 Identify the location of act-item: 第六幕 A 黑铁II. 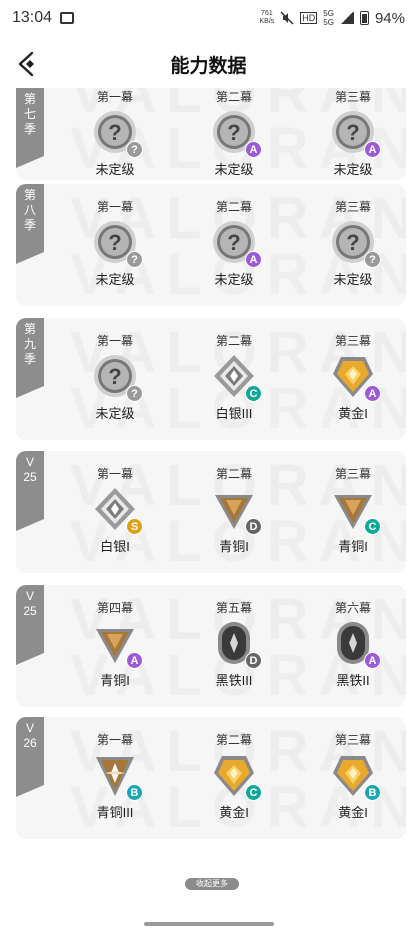
(352, 644).